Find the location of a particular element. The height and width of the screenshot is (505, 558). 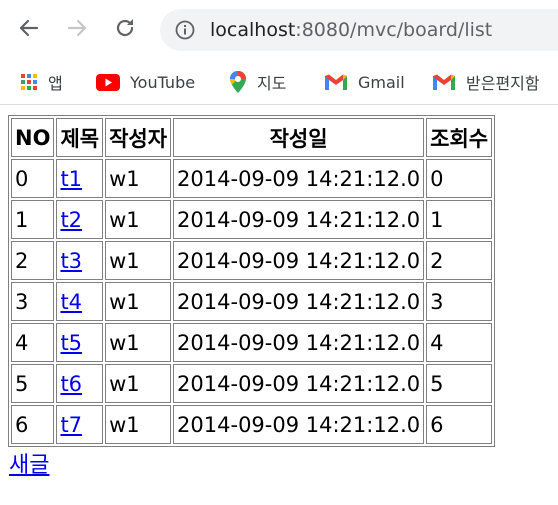

back-button is located at coordinates (29, 28).